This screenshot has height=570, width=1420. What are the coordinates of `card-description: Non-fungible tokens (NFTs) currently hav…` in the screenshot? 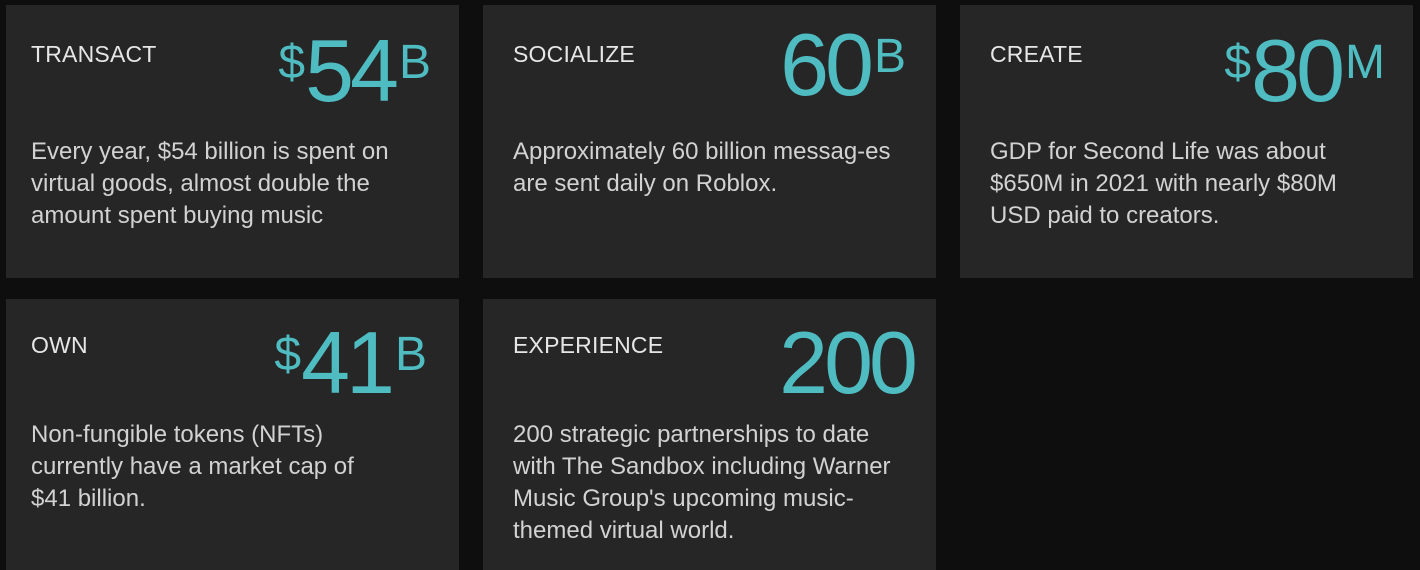 It's located at (192, 466).